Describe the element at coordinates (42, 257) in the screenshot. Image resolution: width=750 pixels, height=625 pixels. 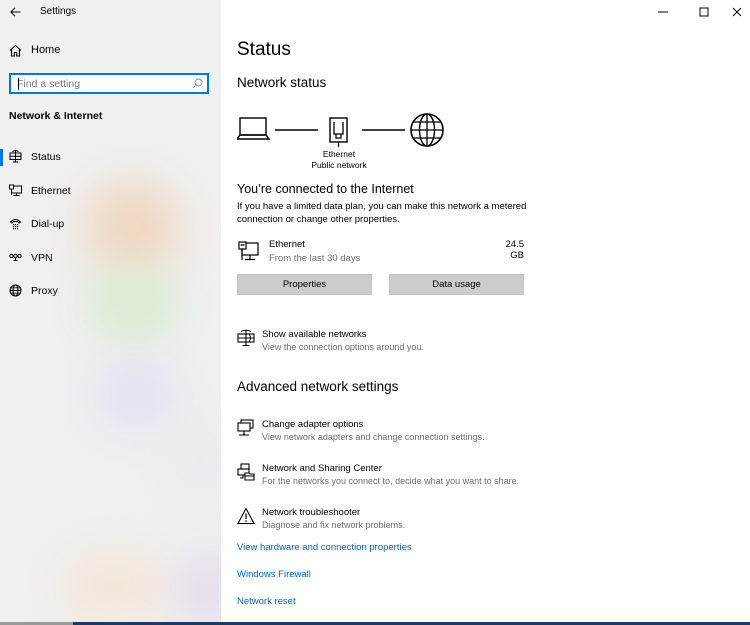
I see `sidebar-item-label: VPN` at that location.